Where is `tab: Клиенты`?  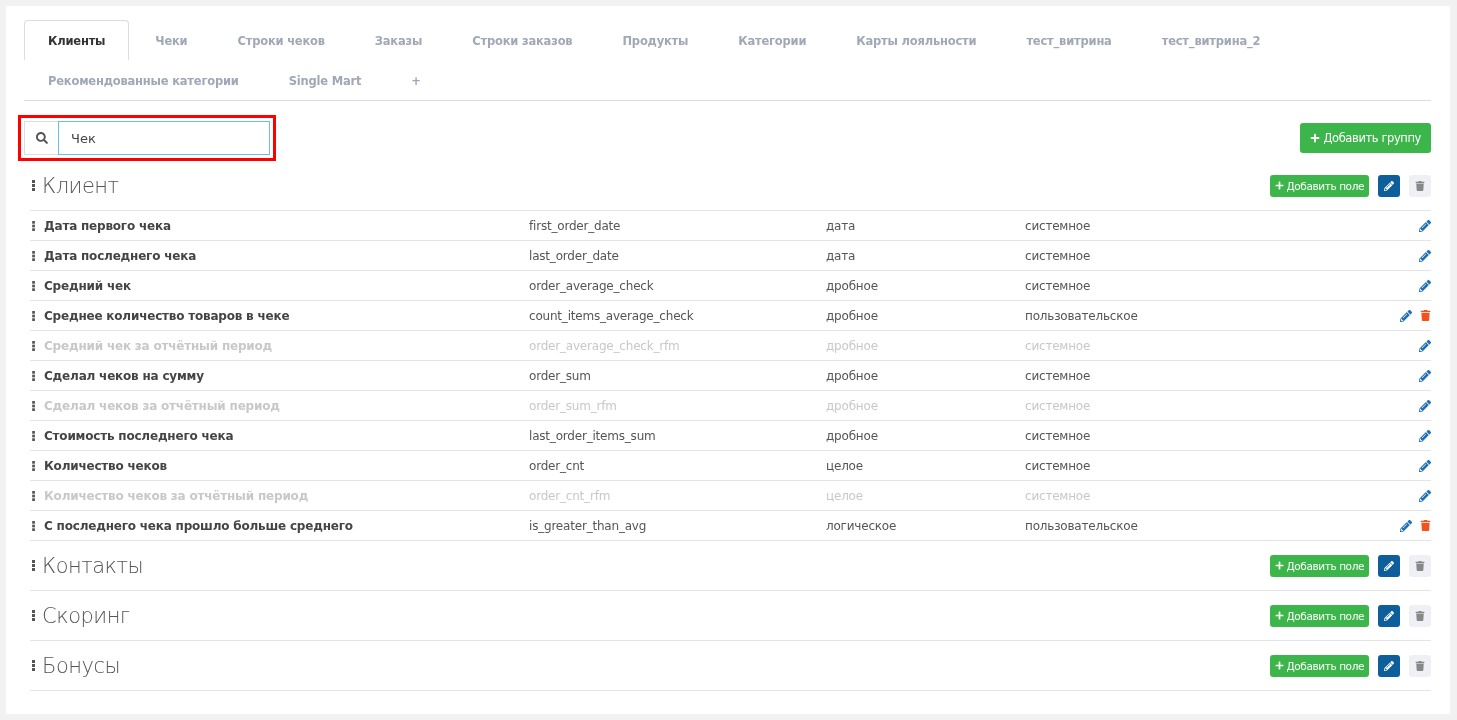
tab: Клиенты is located at coordinates (77, 40).